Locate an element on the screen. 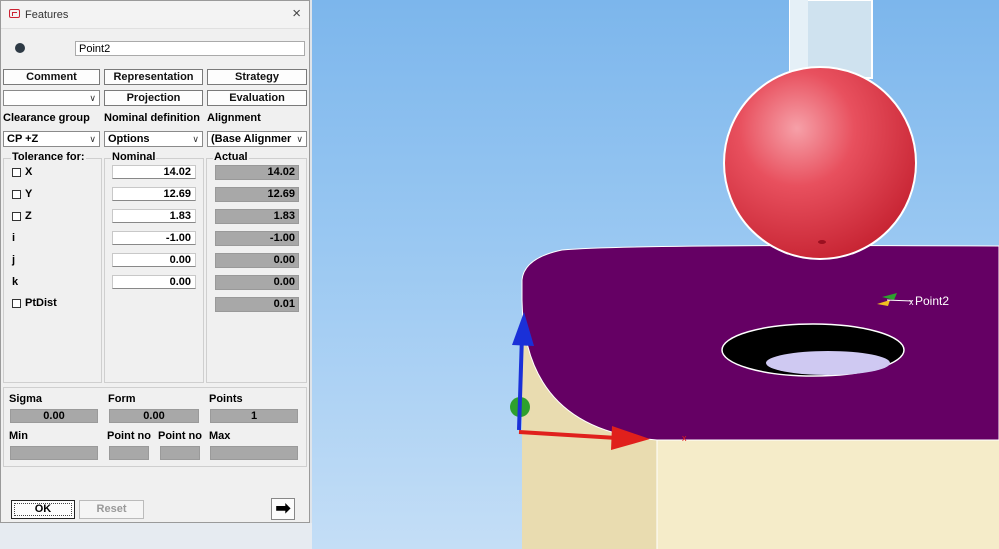  blank-dropdown: ∨ is located at coordinates (51, 98).